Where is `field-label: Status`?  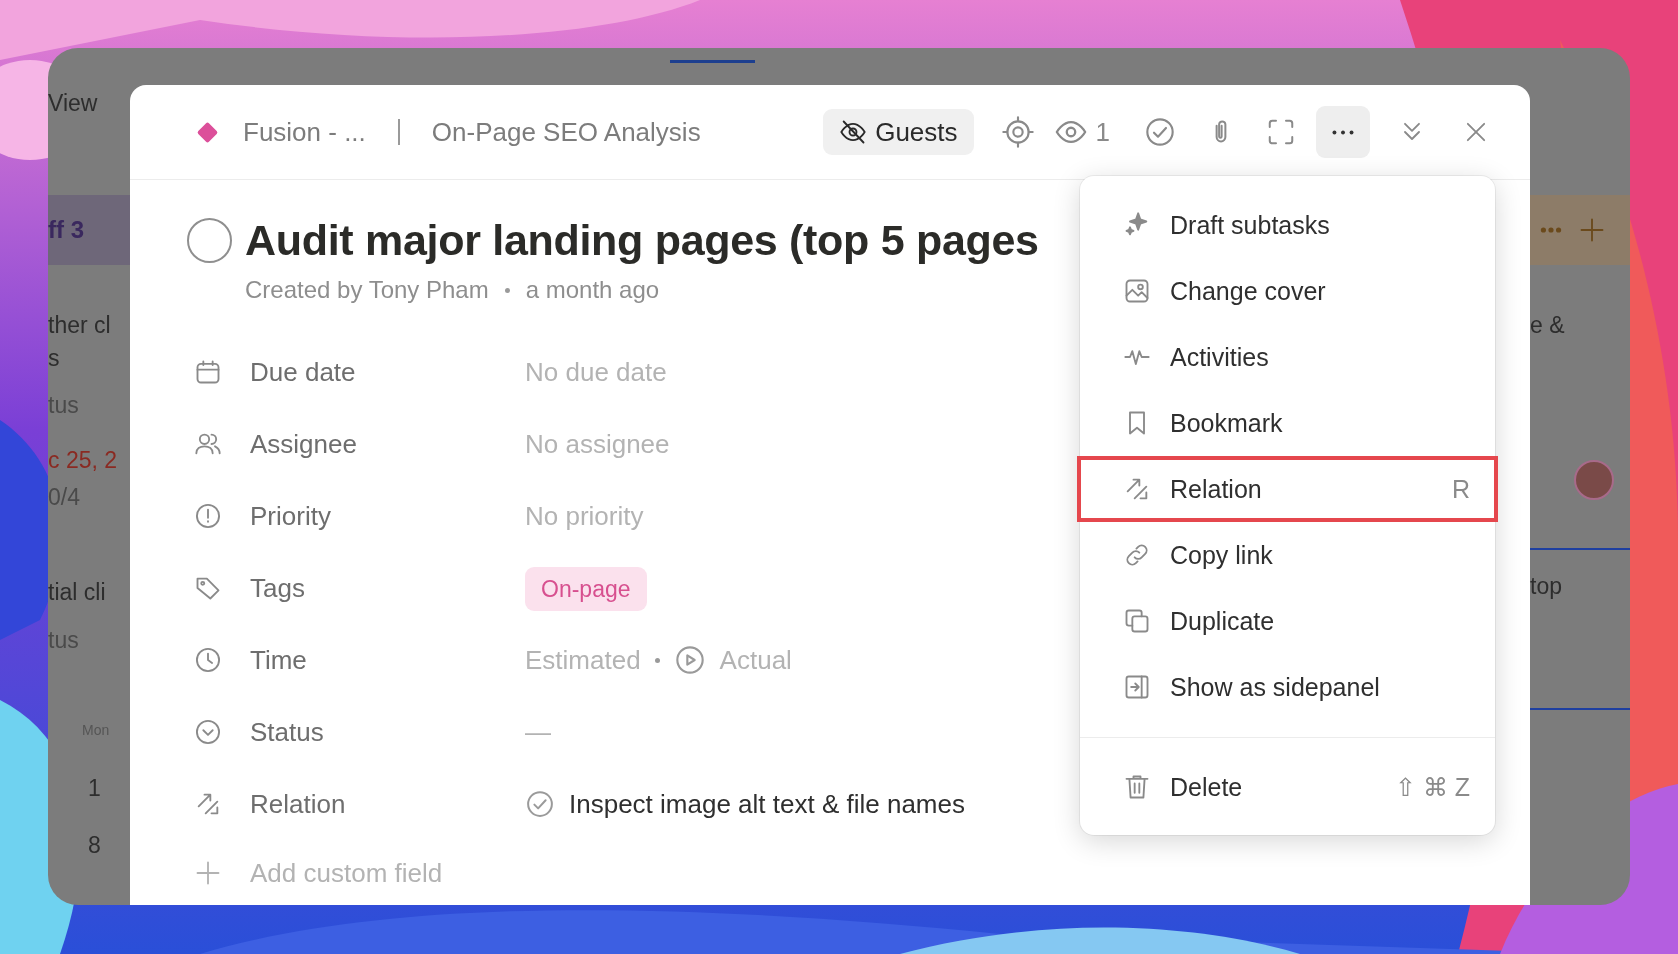 field-label: Status is located at coordinates (287, 732).